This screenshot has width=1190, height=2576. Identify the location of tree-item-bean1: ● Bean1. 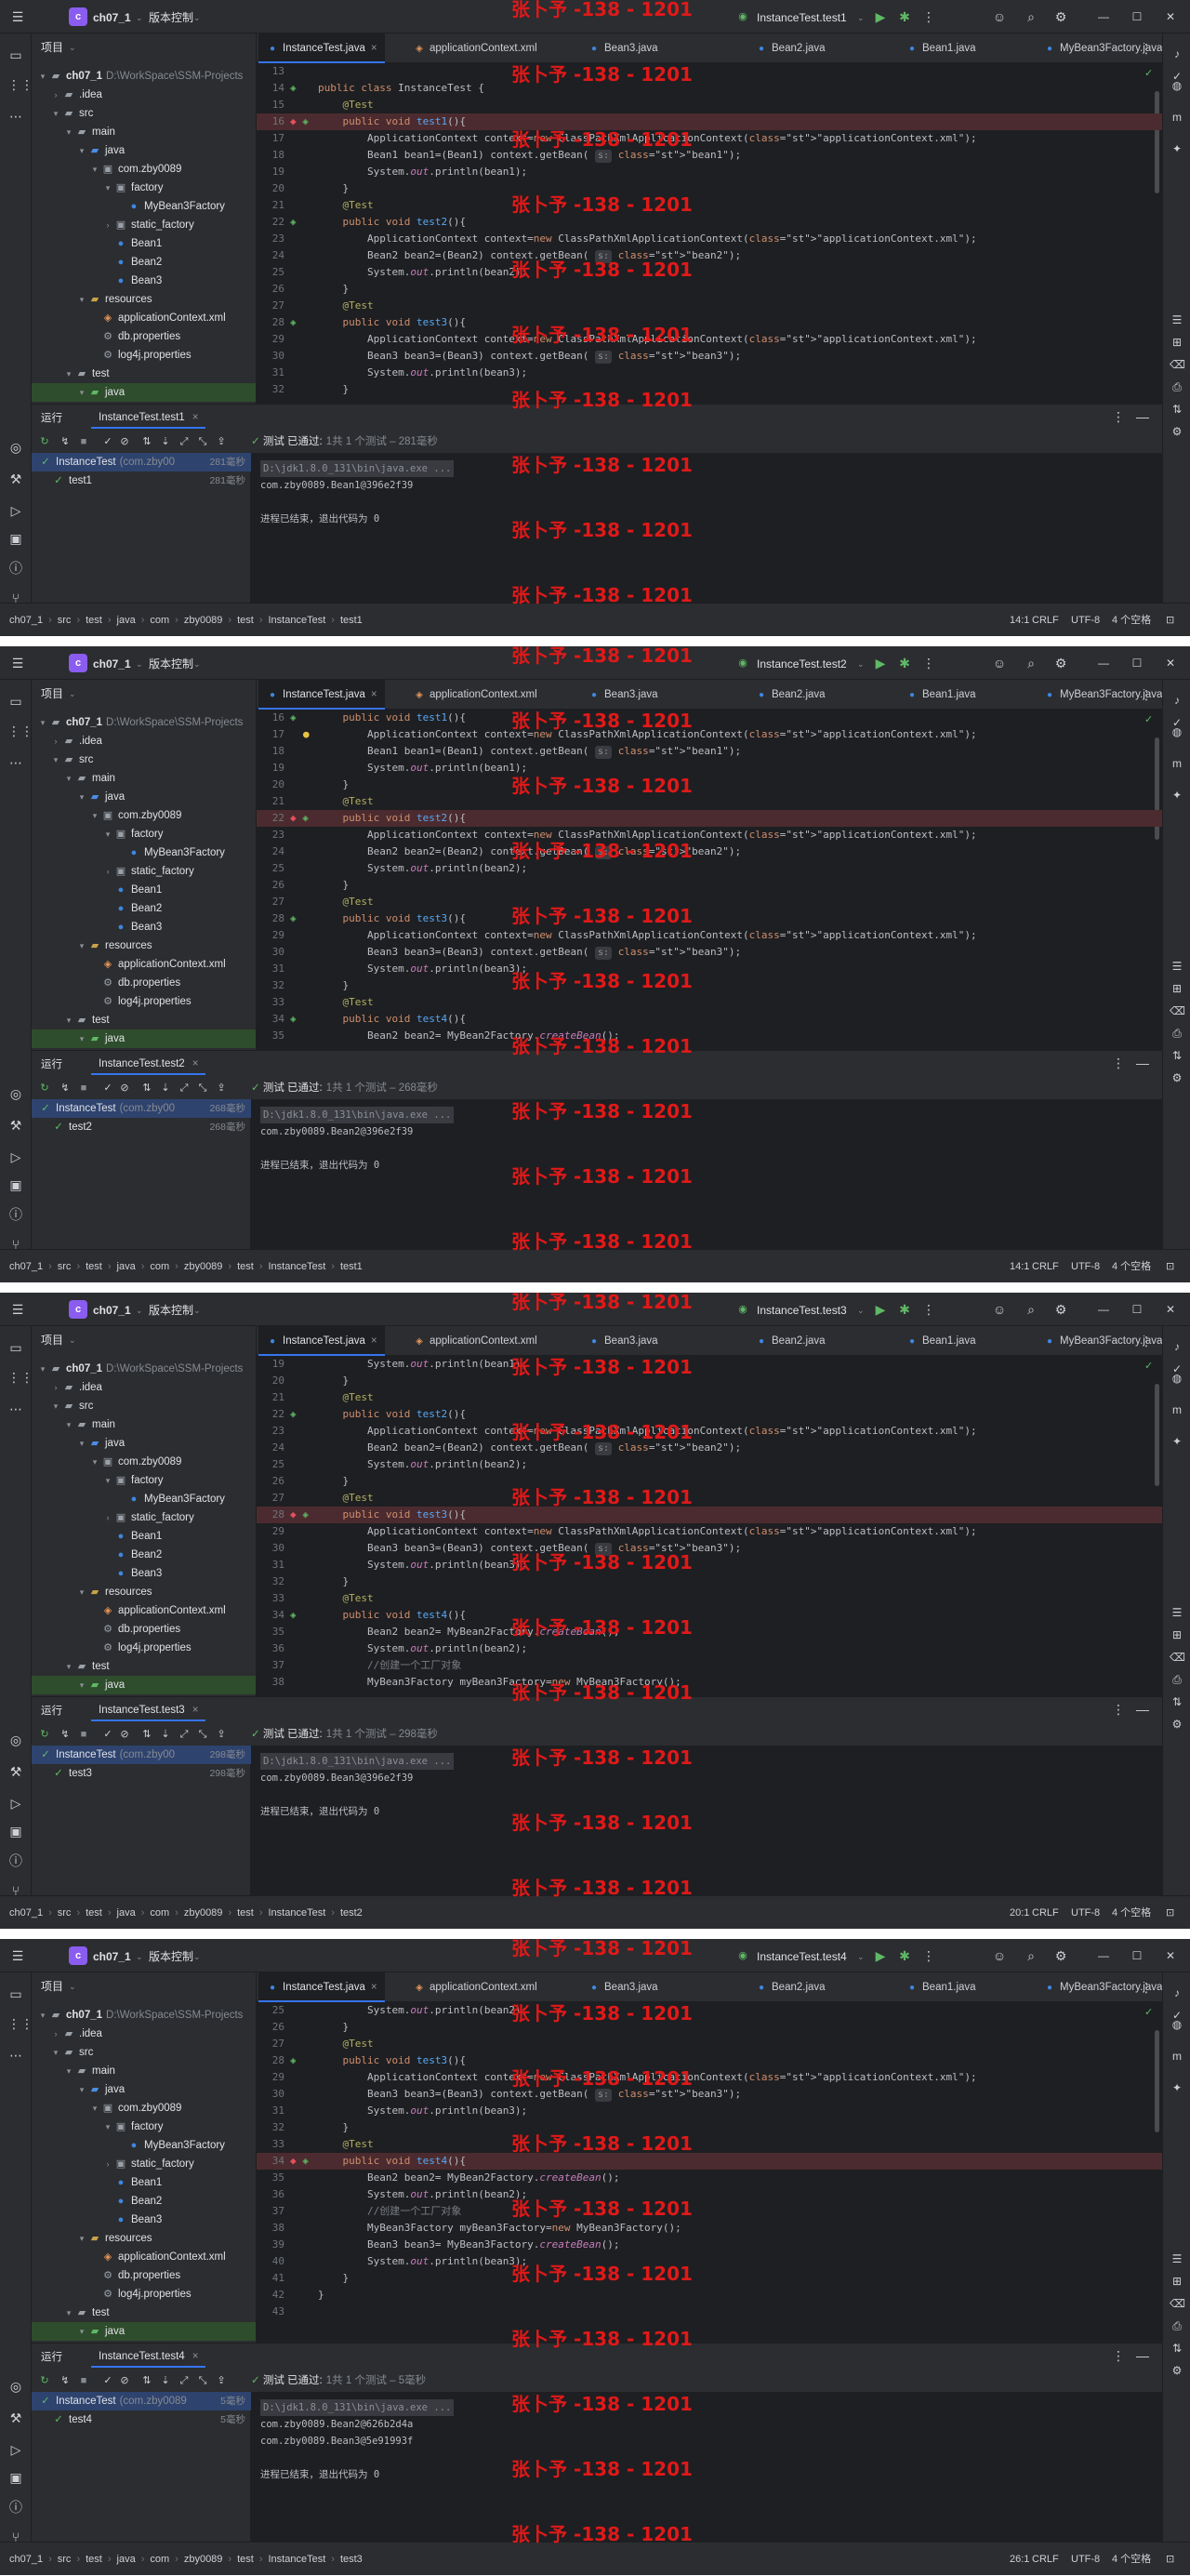
(144, 890).